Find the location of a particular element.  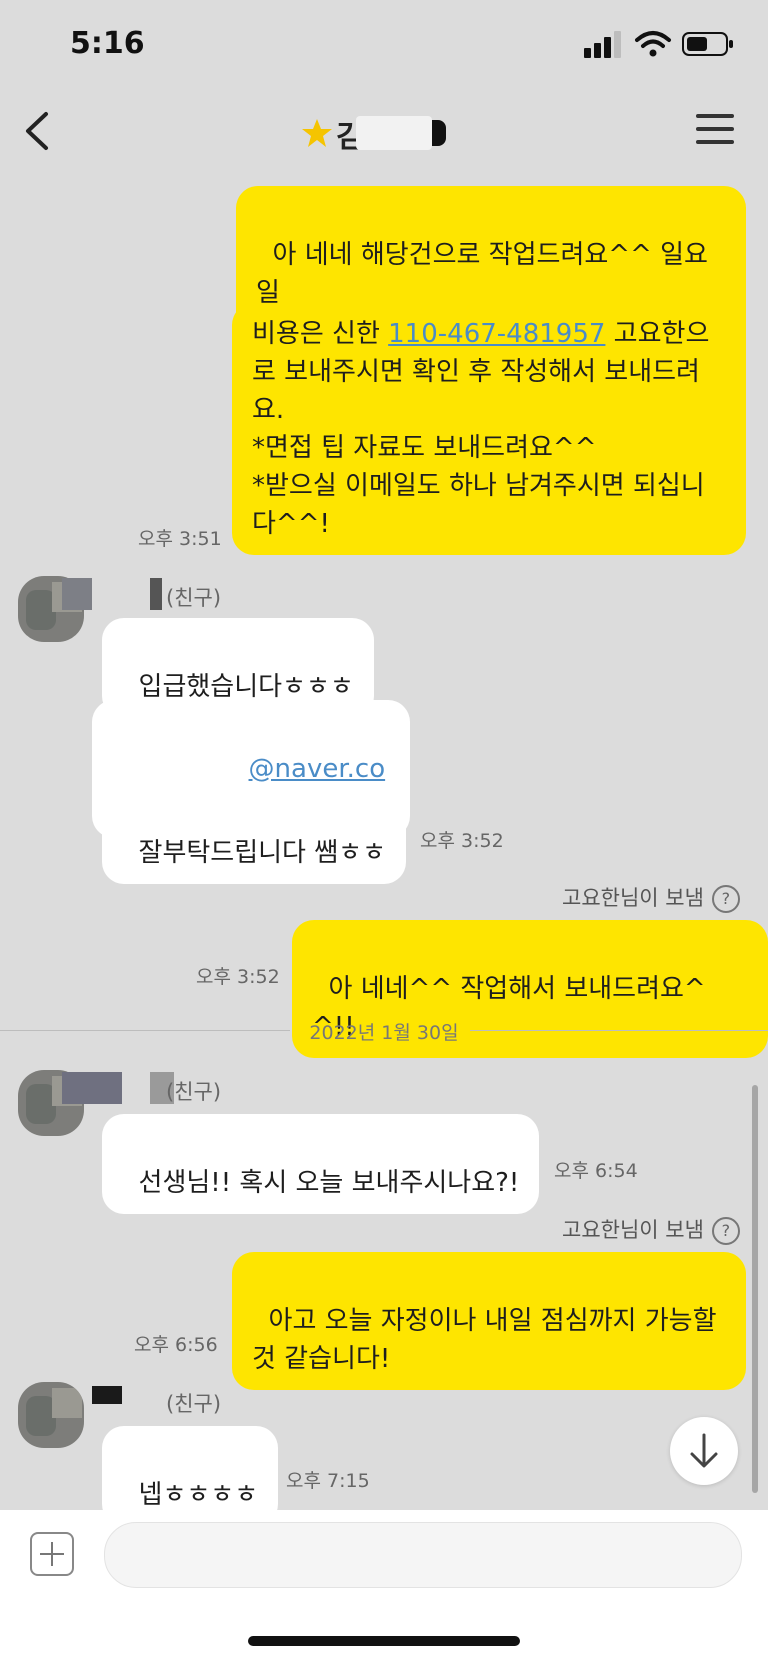

message-input is located at coordinates (423, 1555).